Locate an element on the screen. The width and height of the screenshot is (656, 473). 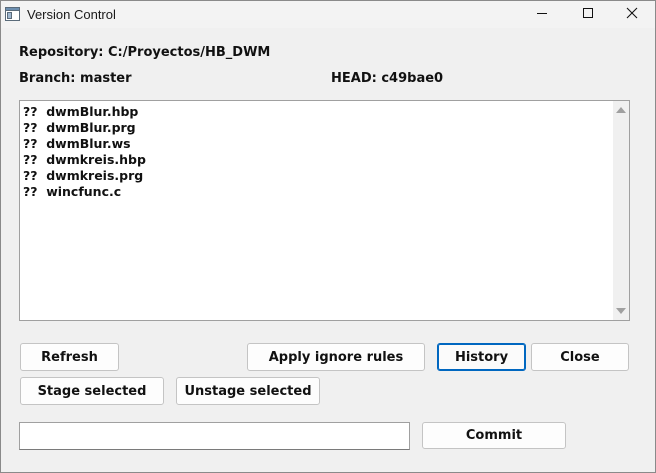
maximize-icon is located at coordinates (588, 15).